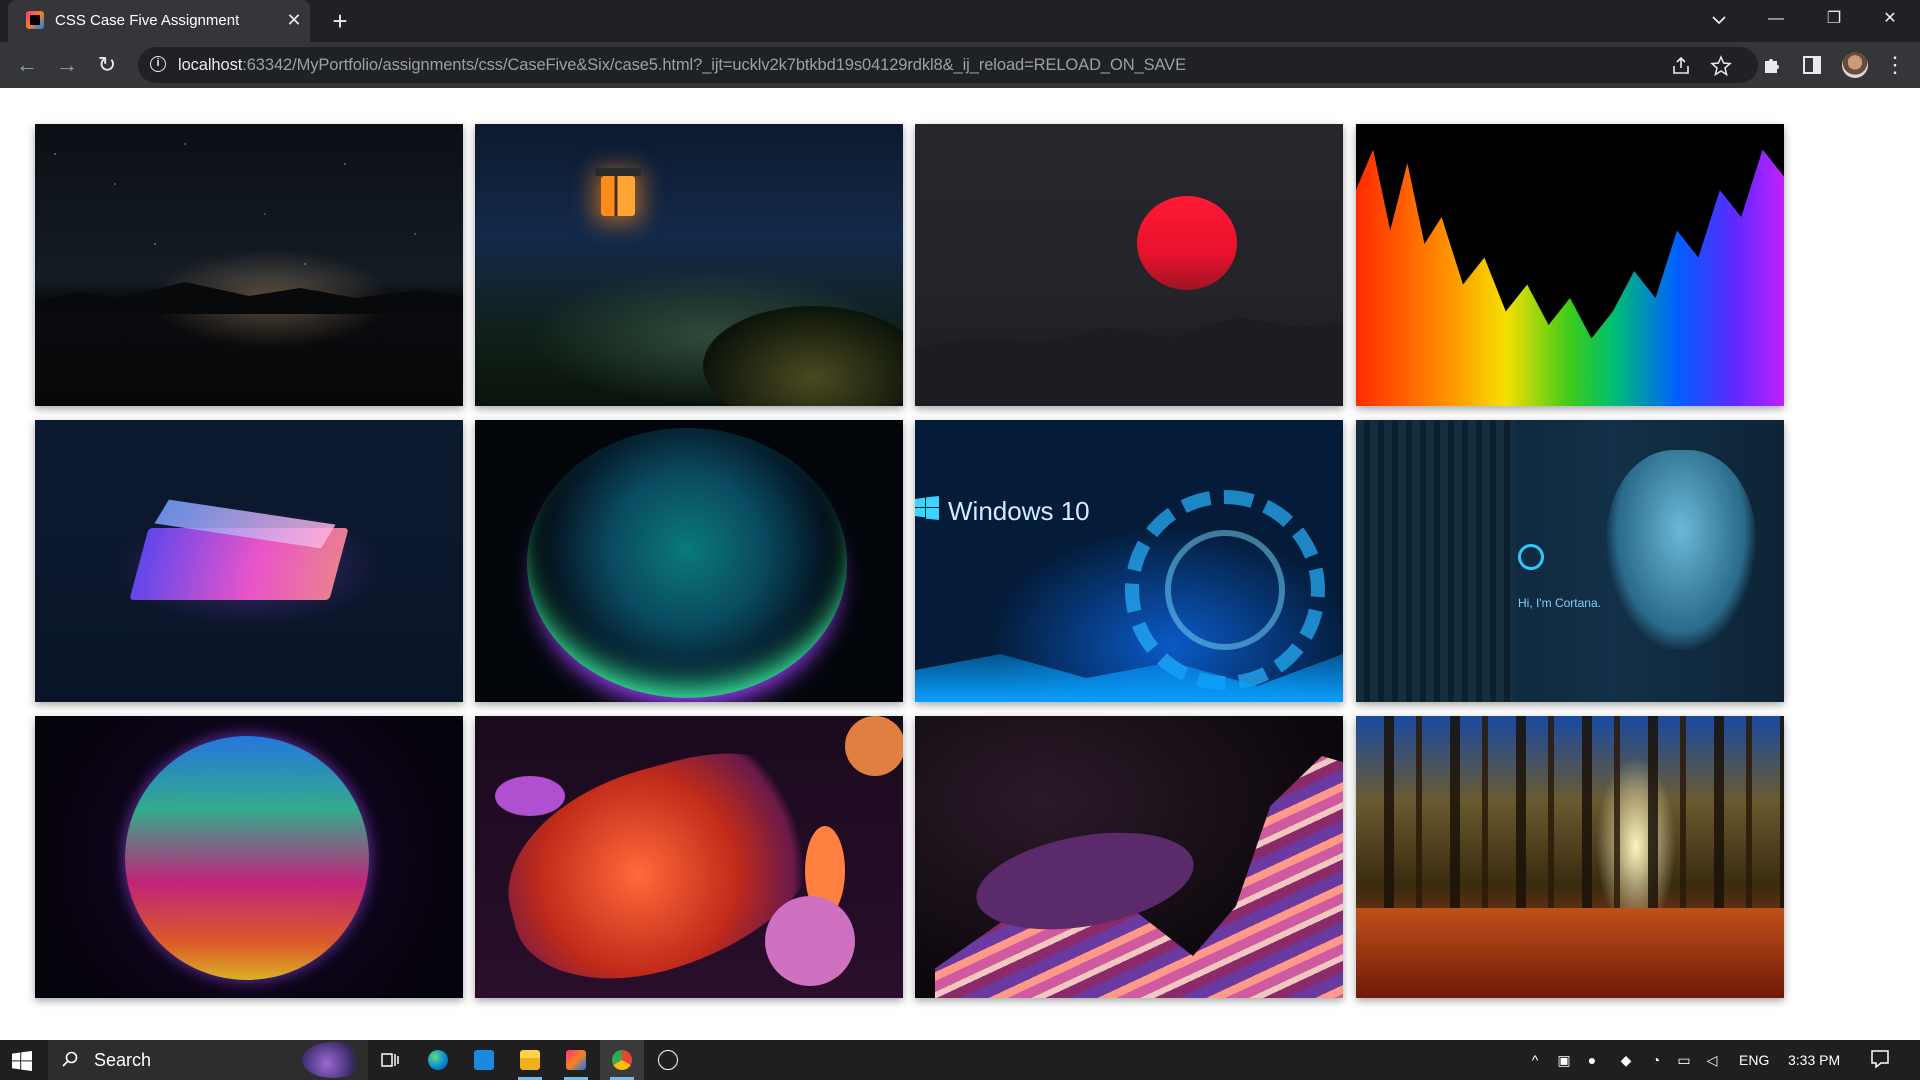 This screenshot has width=1920, height=1080. I want to click on task-view-icon, so click(390, 1060).